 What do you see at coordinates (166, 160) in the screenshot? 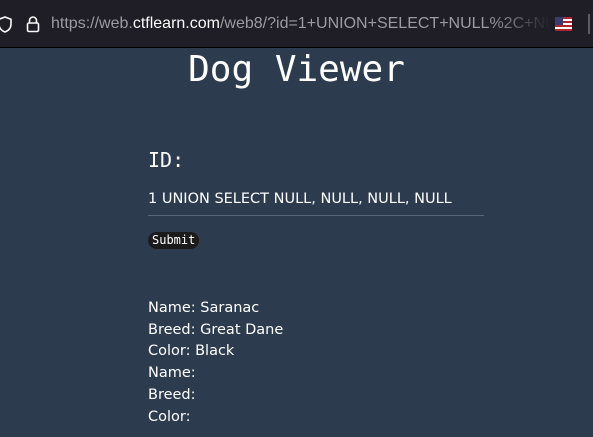
I see `id-label: ID:` at bounding box center [166, 160].